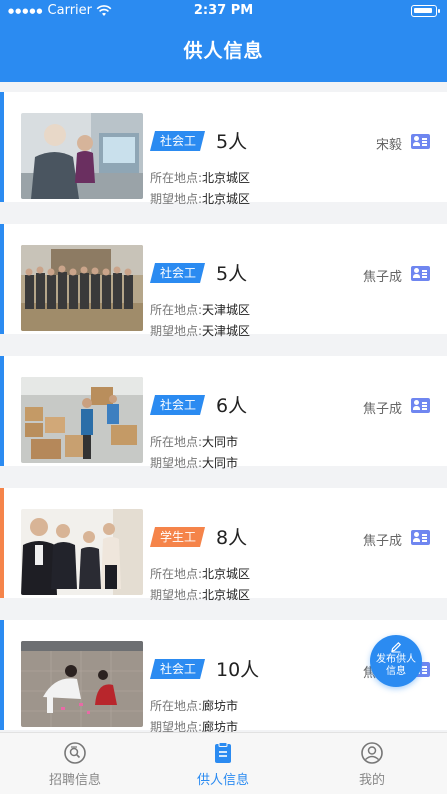  Describe the element at coordinates (223, 51) in the screenshot. I see `page-title: 供人信息` at that location.